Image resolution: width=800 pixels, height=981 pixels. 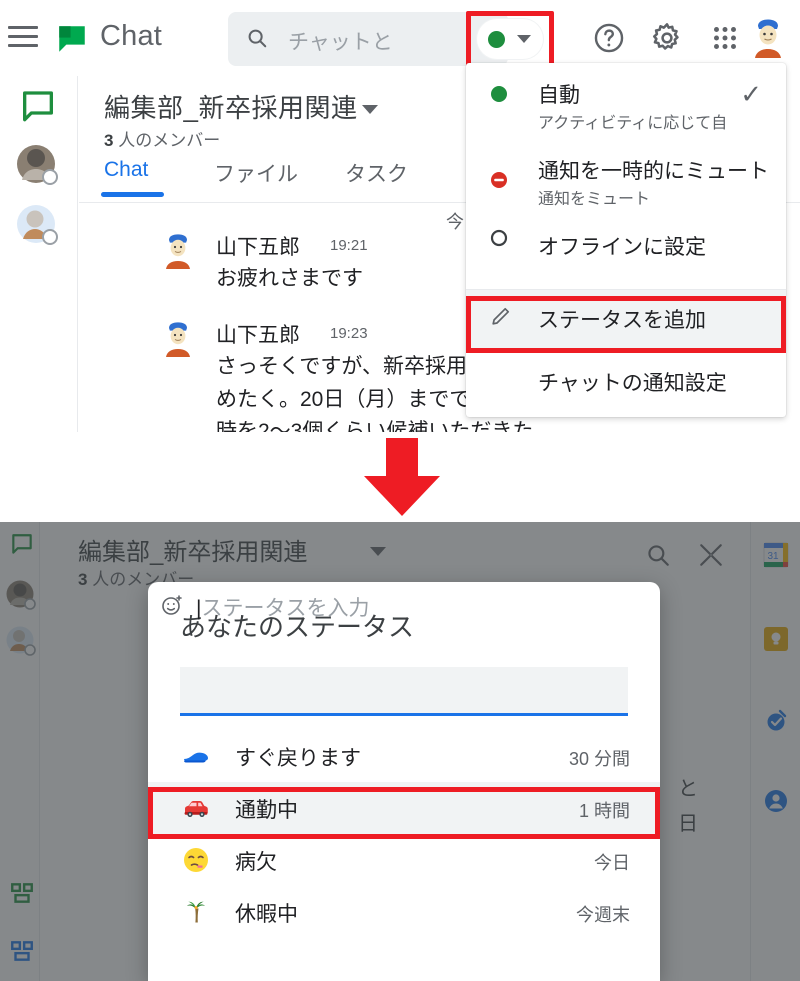 What do you see at coordinates (499, 180) in the screenshot?
I see `do-not-disturb-icon` at bounding box center [499, 180].